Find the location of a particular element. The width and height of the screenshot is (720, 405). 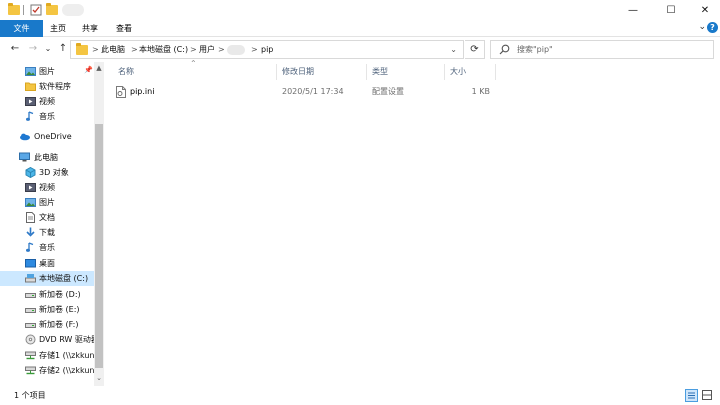

breadcrumb-username-redacted is located at coordinates (236, 50).